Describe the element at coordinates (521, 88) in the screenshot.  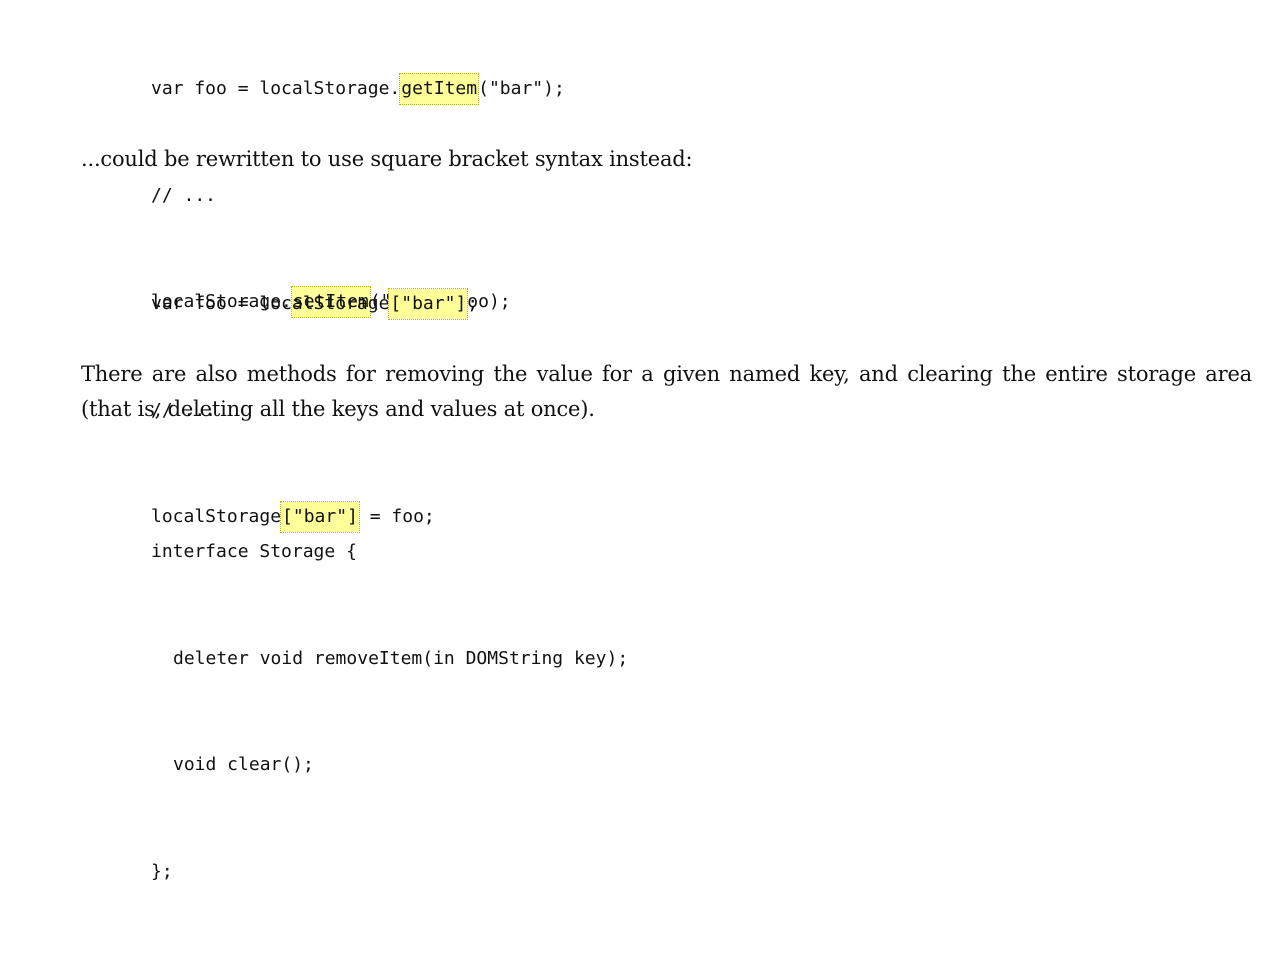
I see `code-text: ("bar");` at that location.